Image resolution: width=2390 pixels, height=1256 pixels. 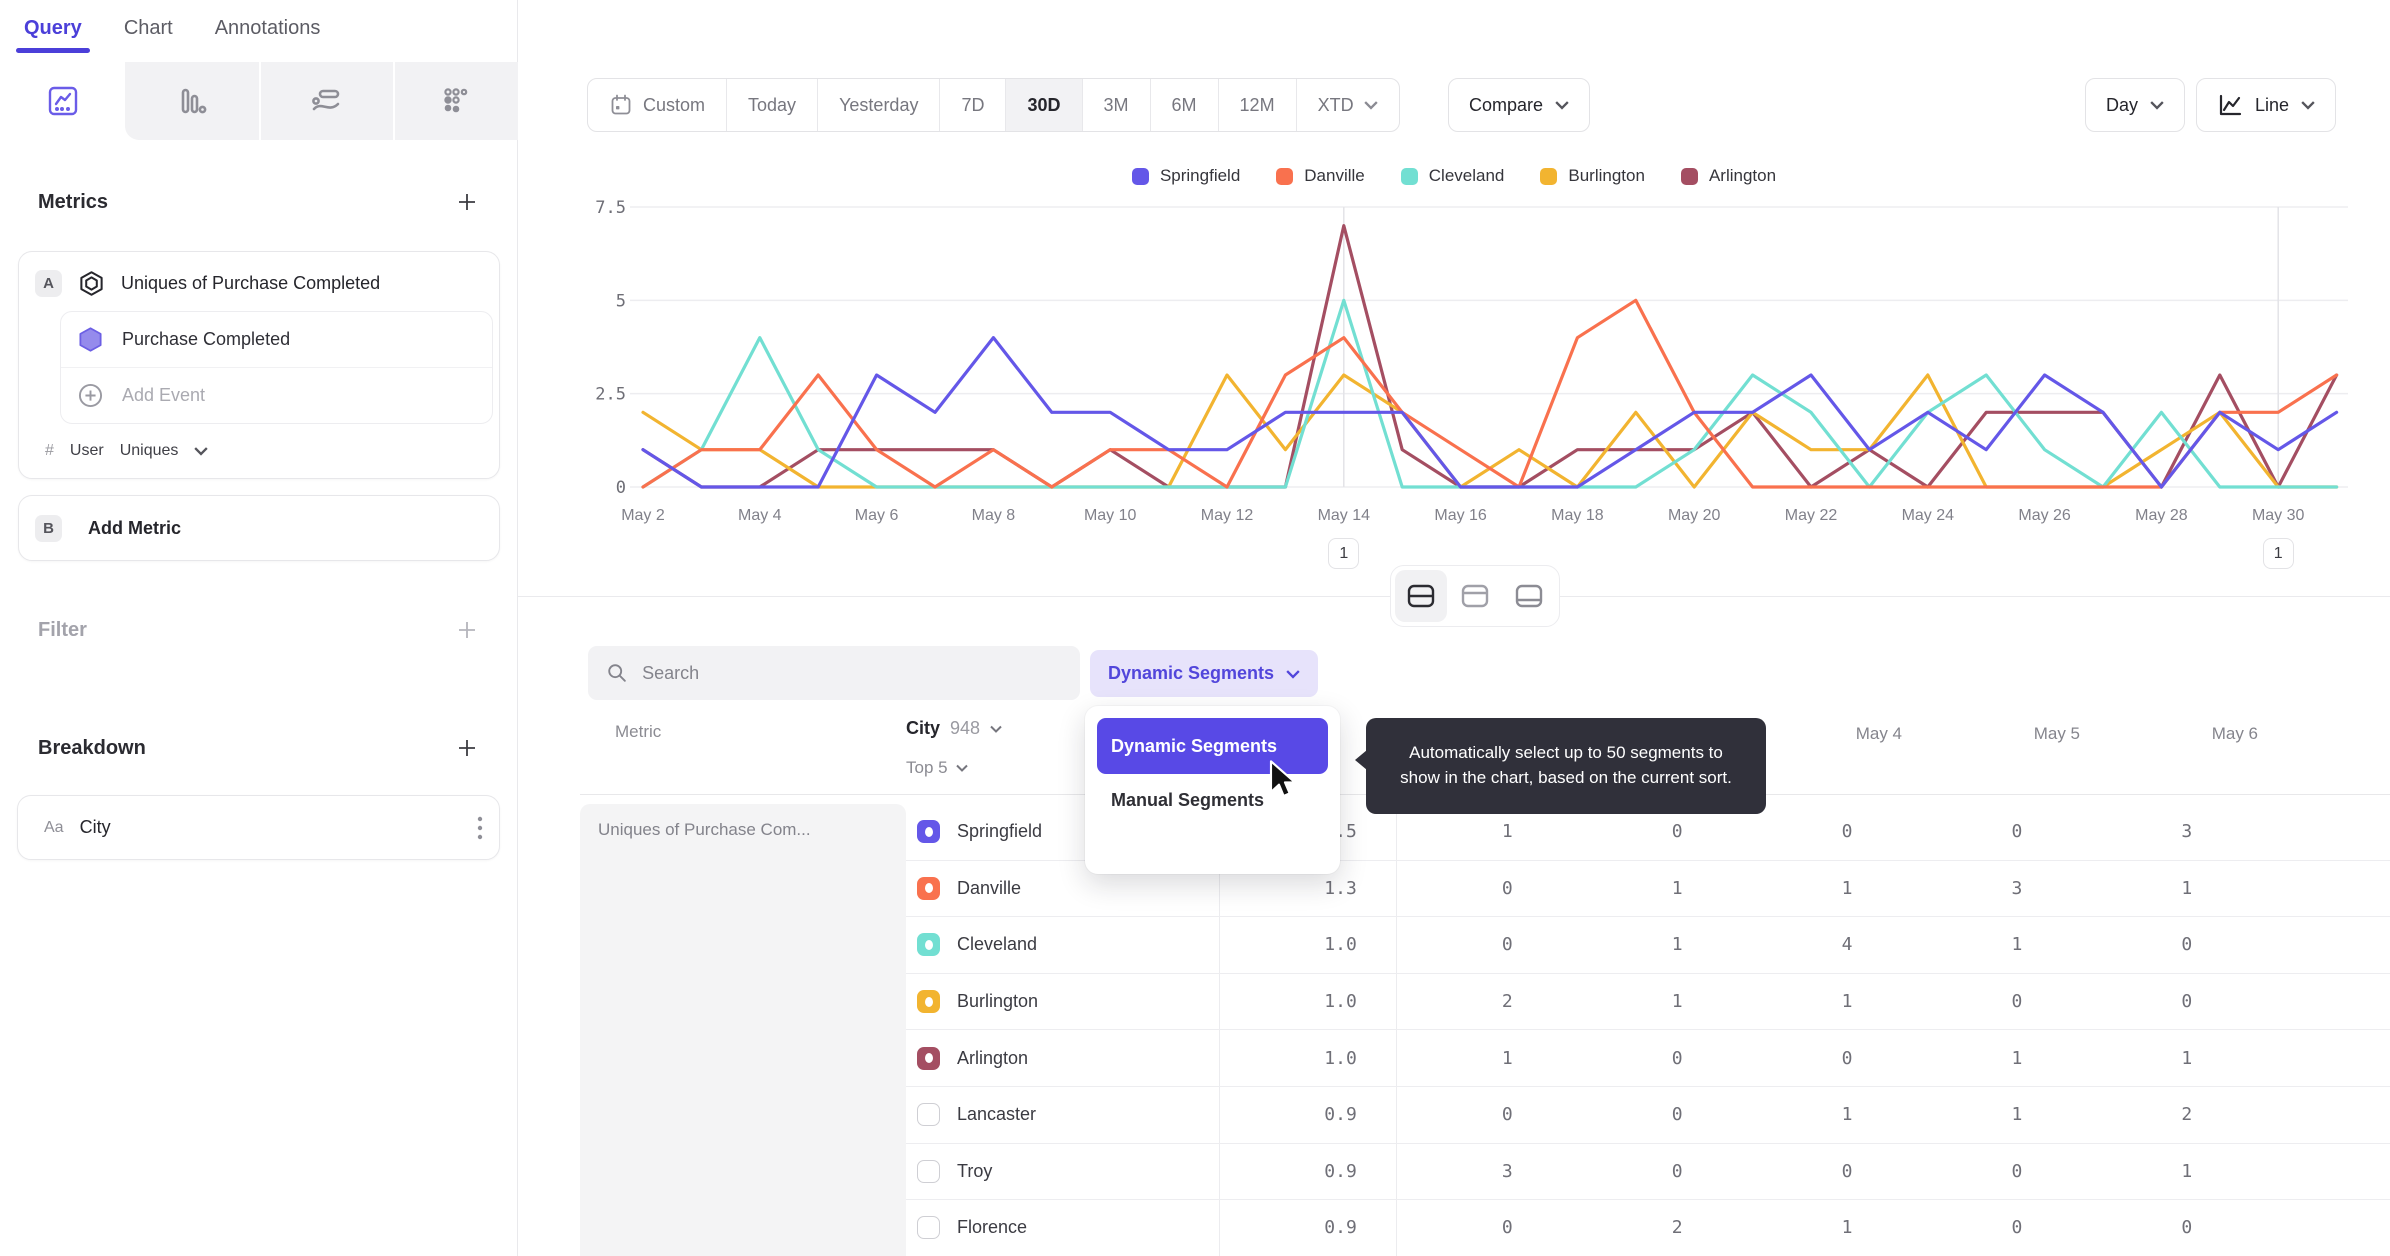 I want to click on range-today: Today, so click(x=771, y=105).